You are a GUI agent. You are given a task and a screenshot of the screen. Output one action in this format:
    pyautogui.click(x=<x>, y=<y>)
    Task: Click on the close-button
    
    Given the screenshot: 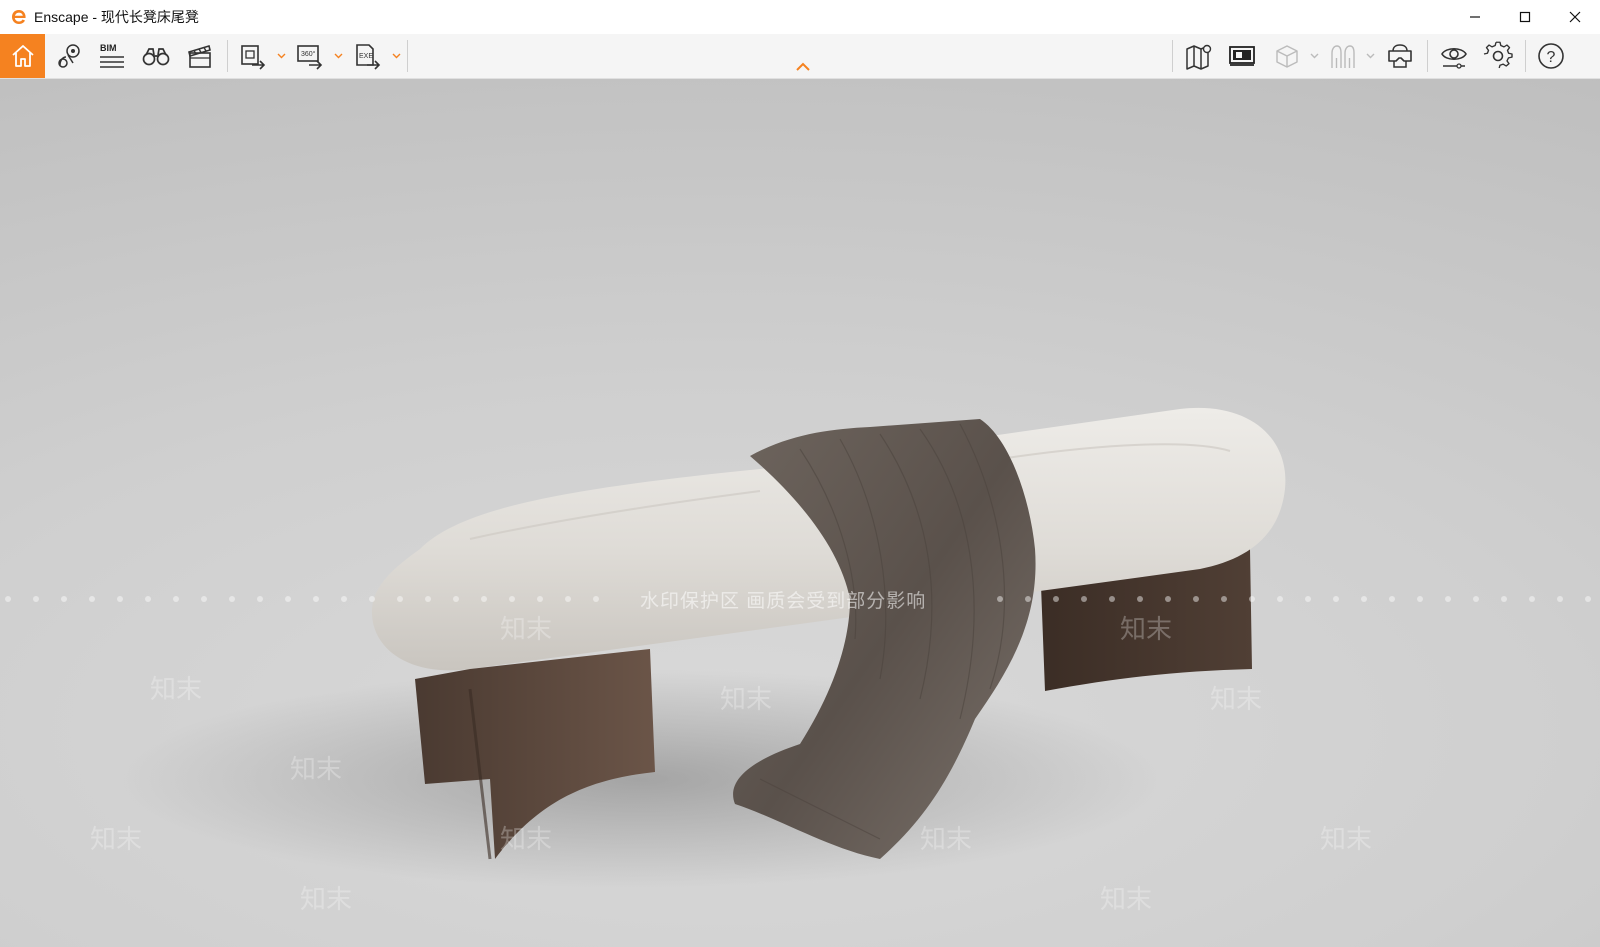 What is the action you would take?
    pyautogui.click(x=1575, y=17)
    